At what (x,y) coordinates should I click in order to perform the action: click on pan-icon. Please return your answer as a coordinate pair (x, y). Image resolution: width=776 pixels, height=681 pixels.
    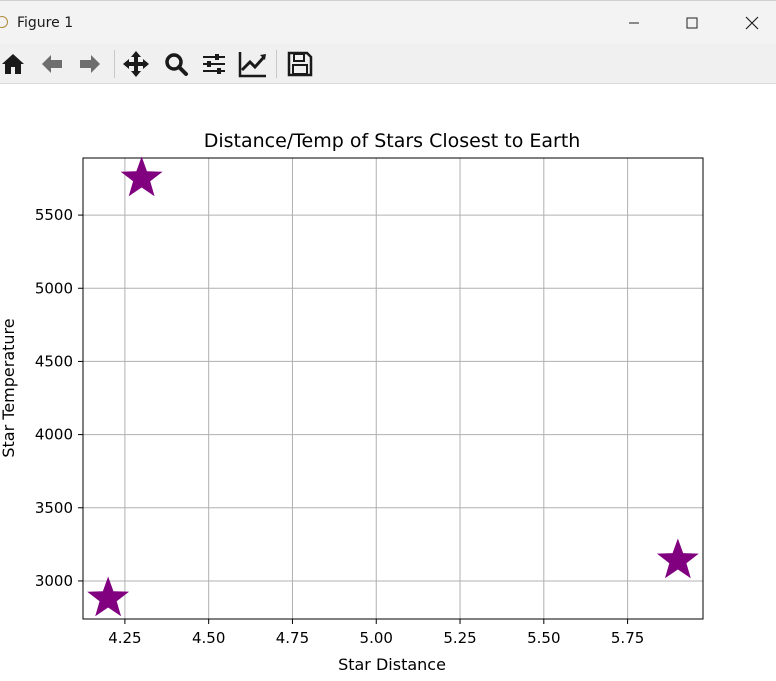
    Looking at the image, I should click on (136, 64).